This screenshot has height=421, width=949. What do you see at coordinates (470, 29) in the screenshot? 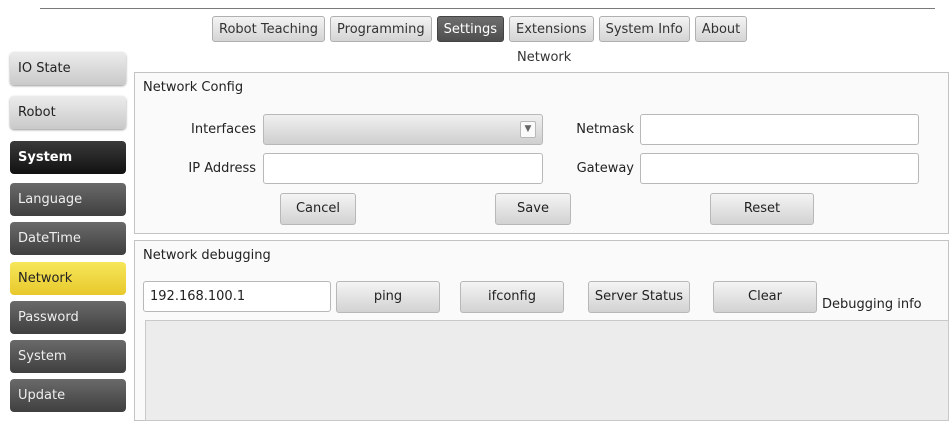
I see `tab-settings: Settings` at bounding box center [470, 29].